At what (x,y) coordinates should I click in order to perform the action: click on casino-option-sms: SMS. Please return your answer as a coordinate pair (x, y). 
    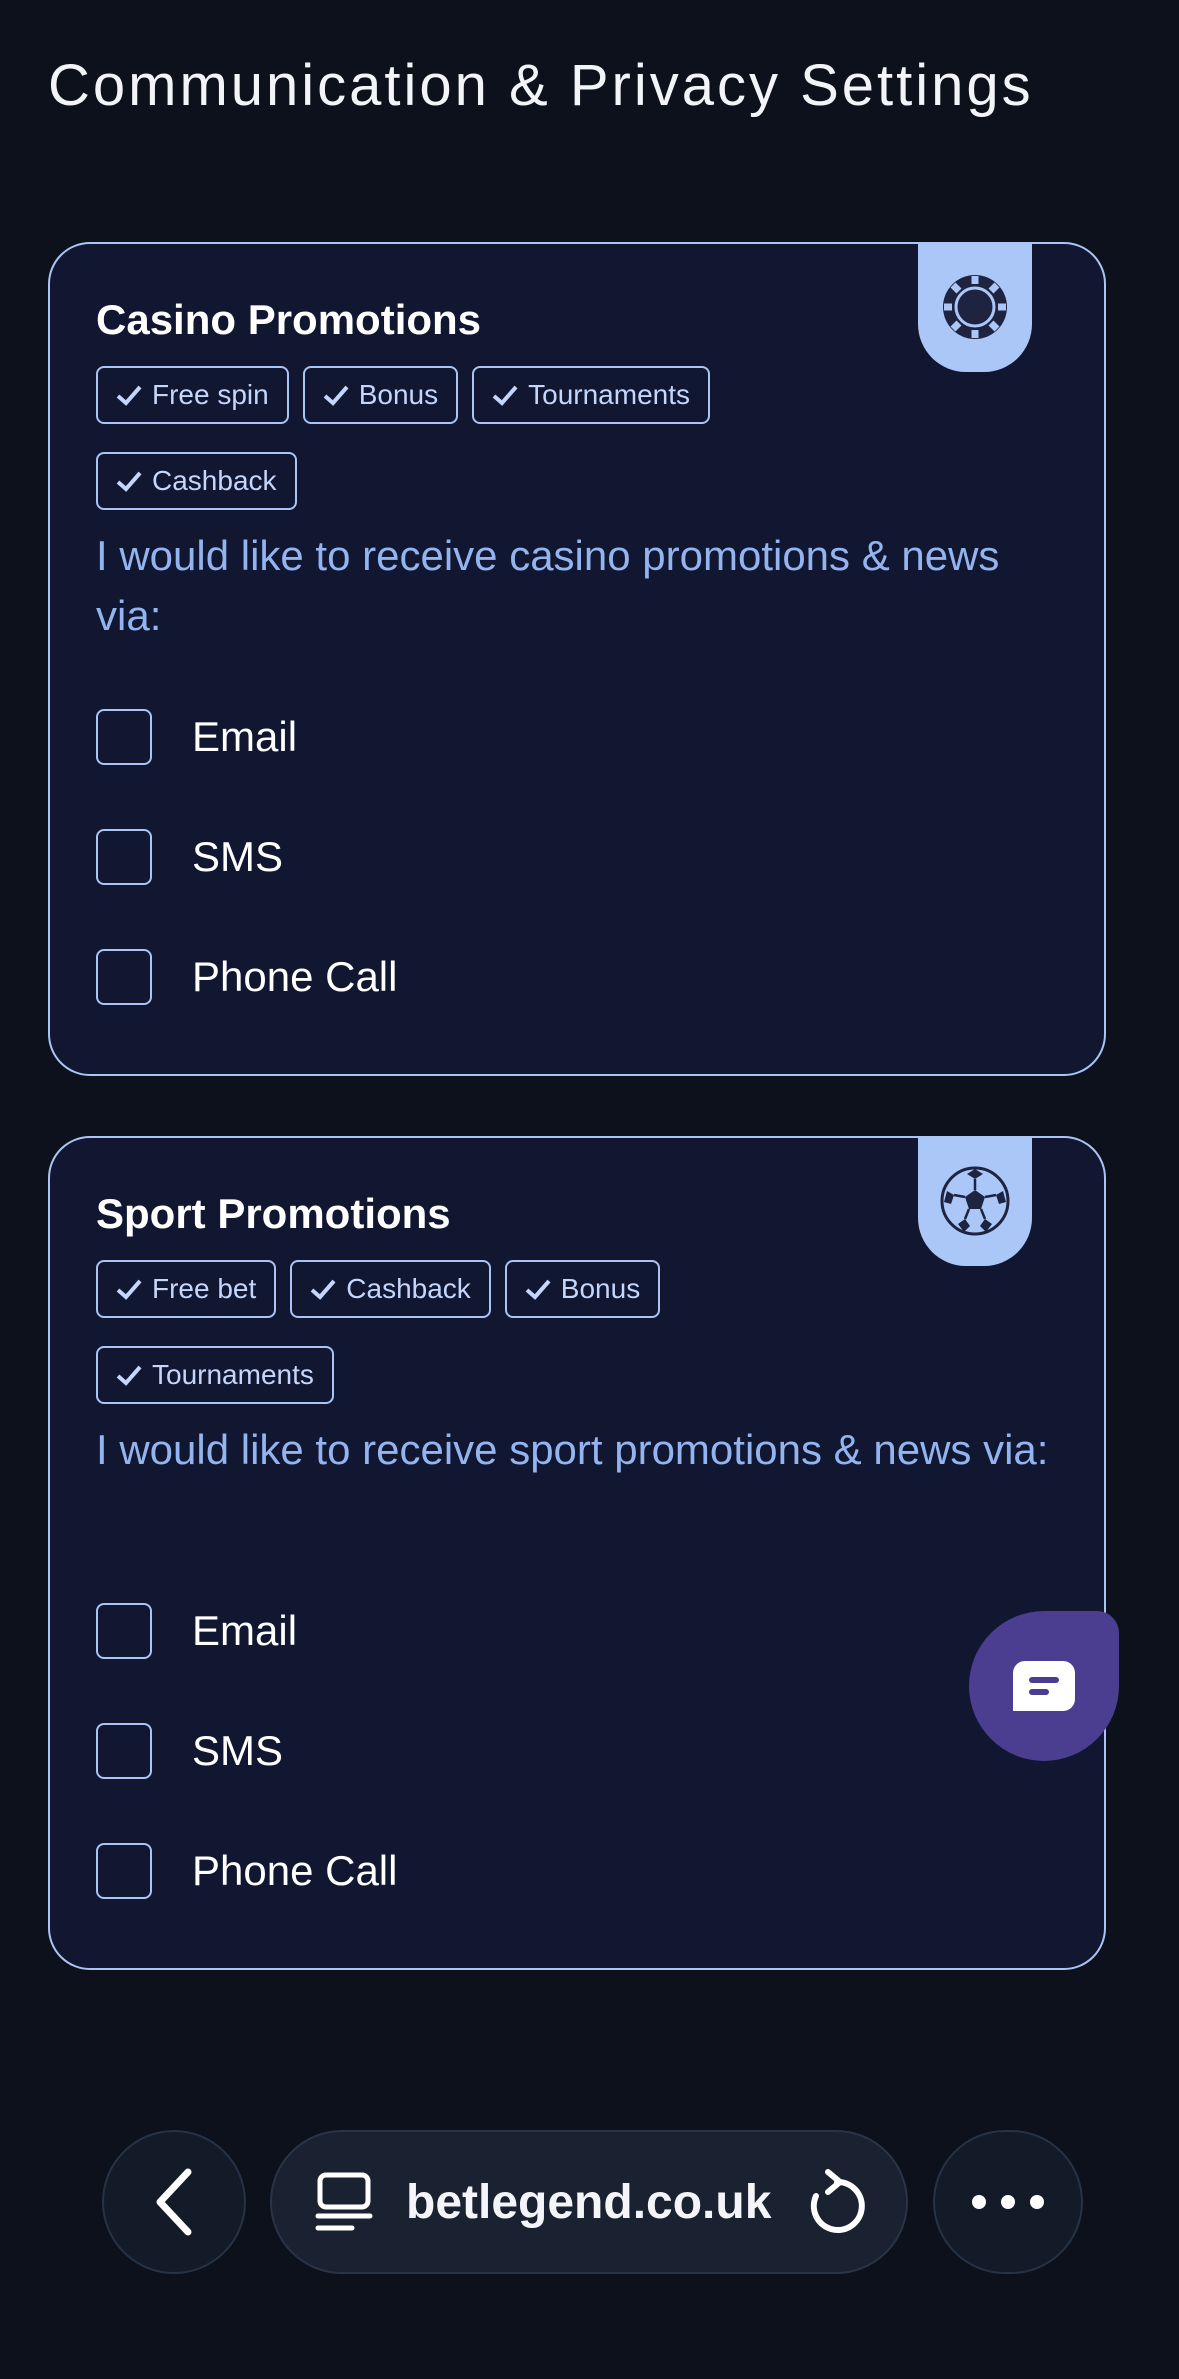
    Looking at the image, I should click on (246, 857).